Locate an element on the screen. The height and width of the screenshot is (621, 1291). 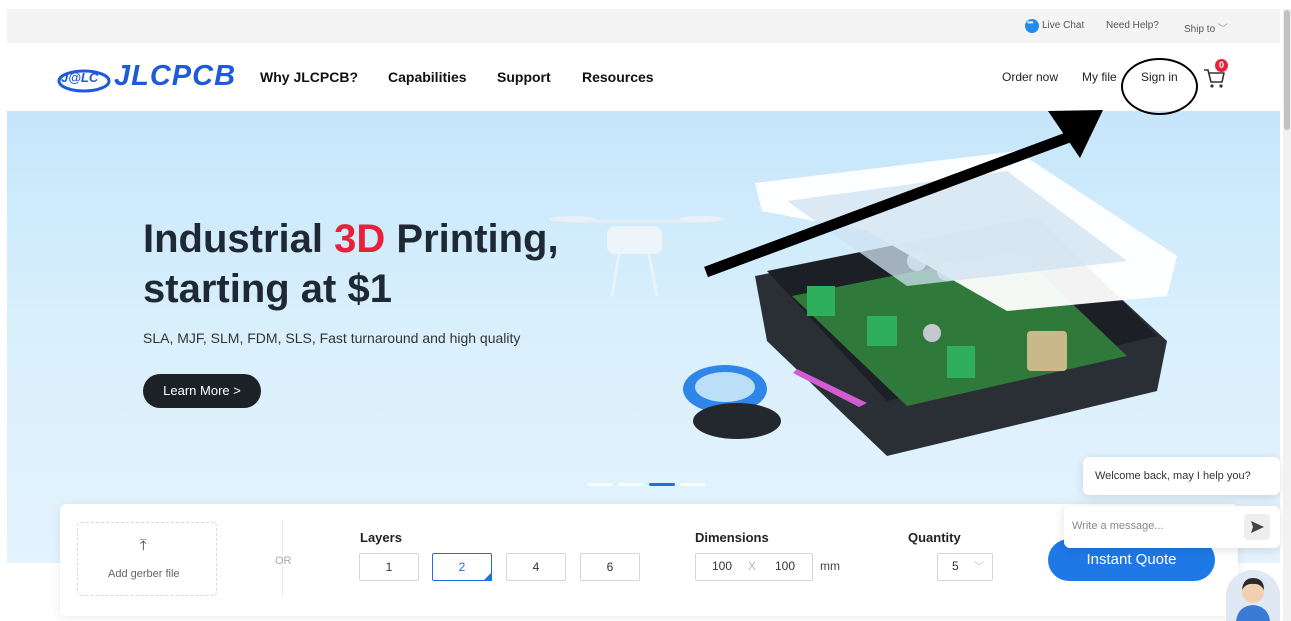
layer-option-2: 2 is located at coordinates (462, 567).